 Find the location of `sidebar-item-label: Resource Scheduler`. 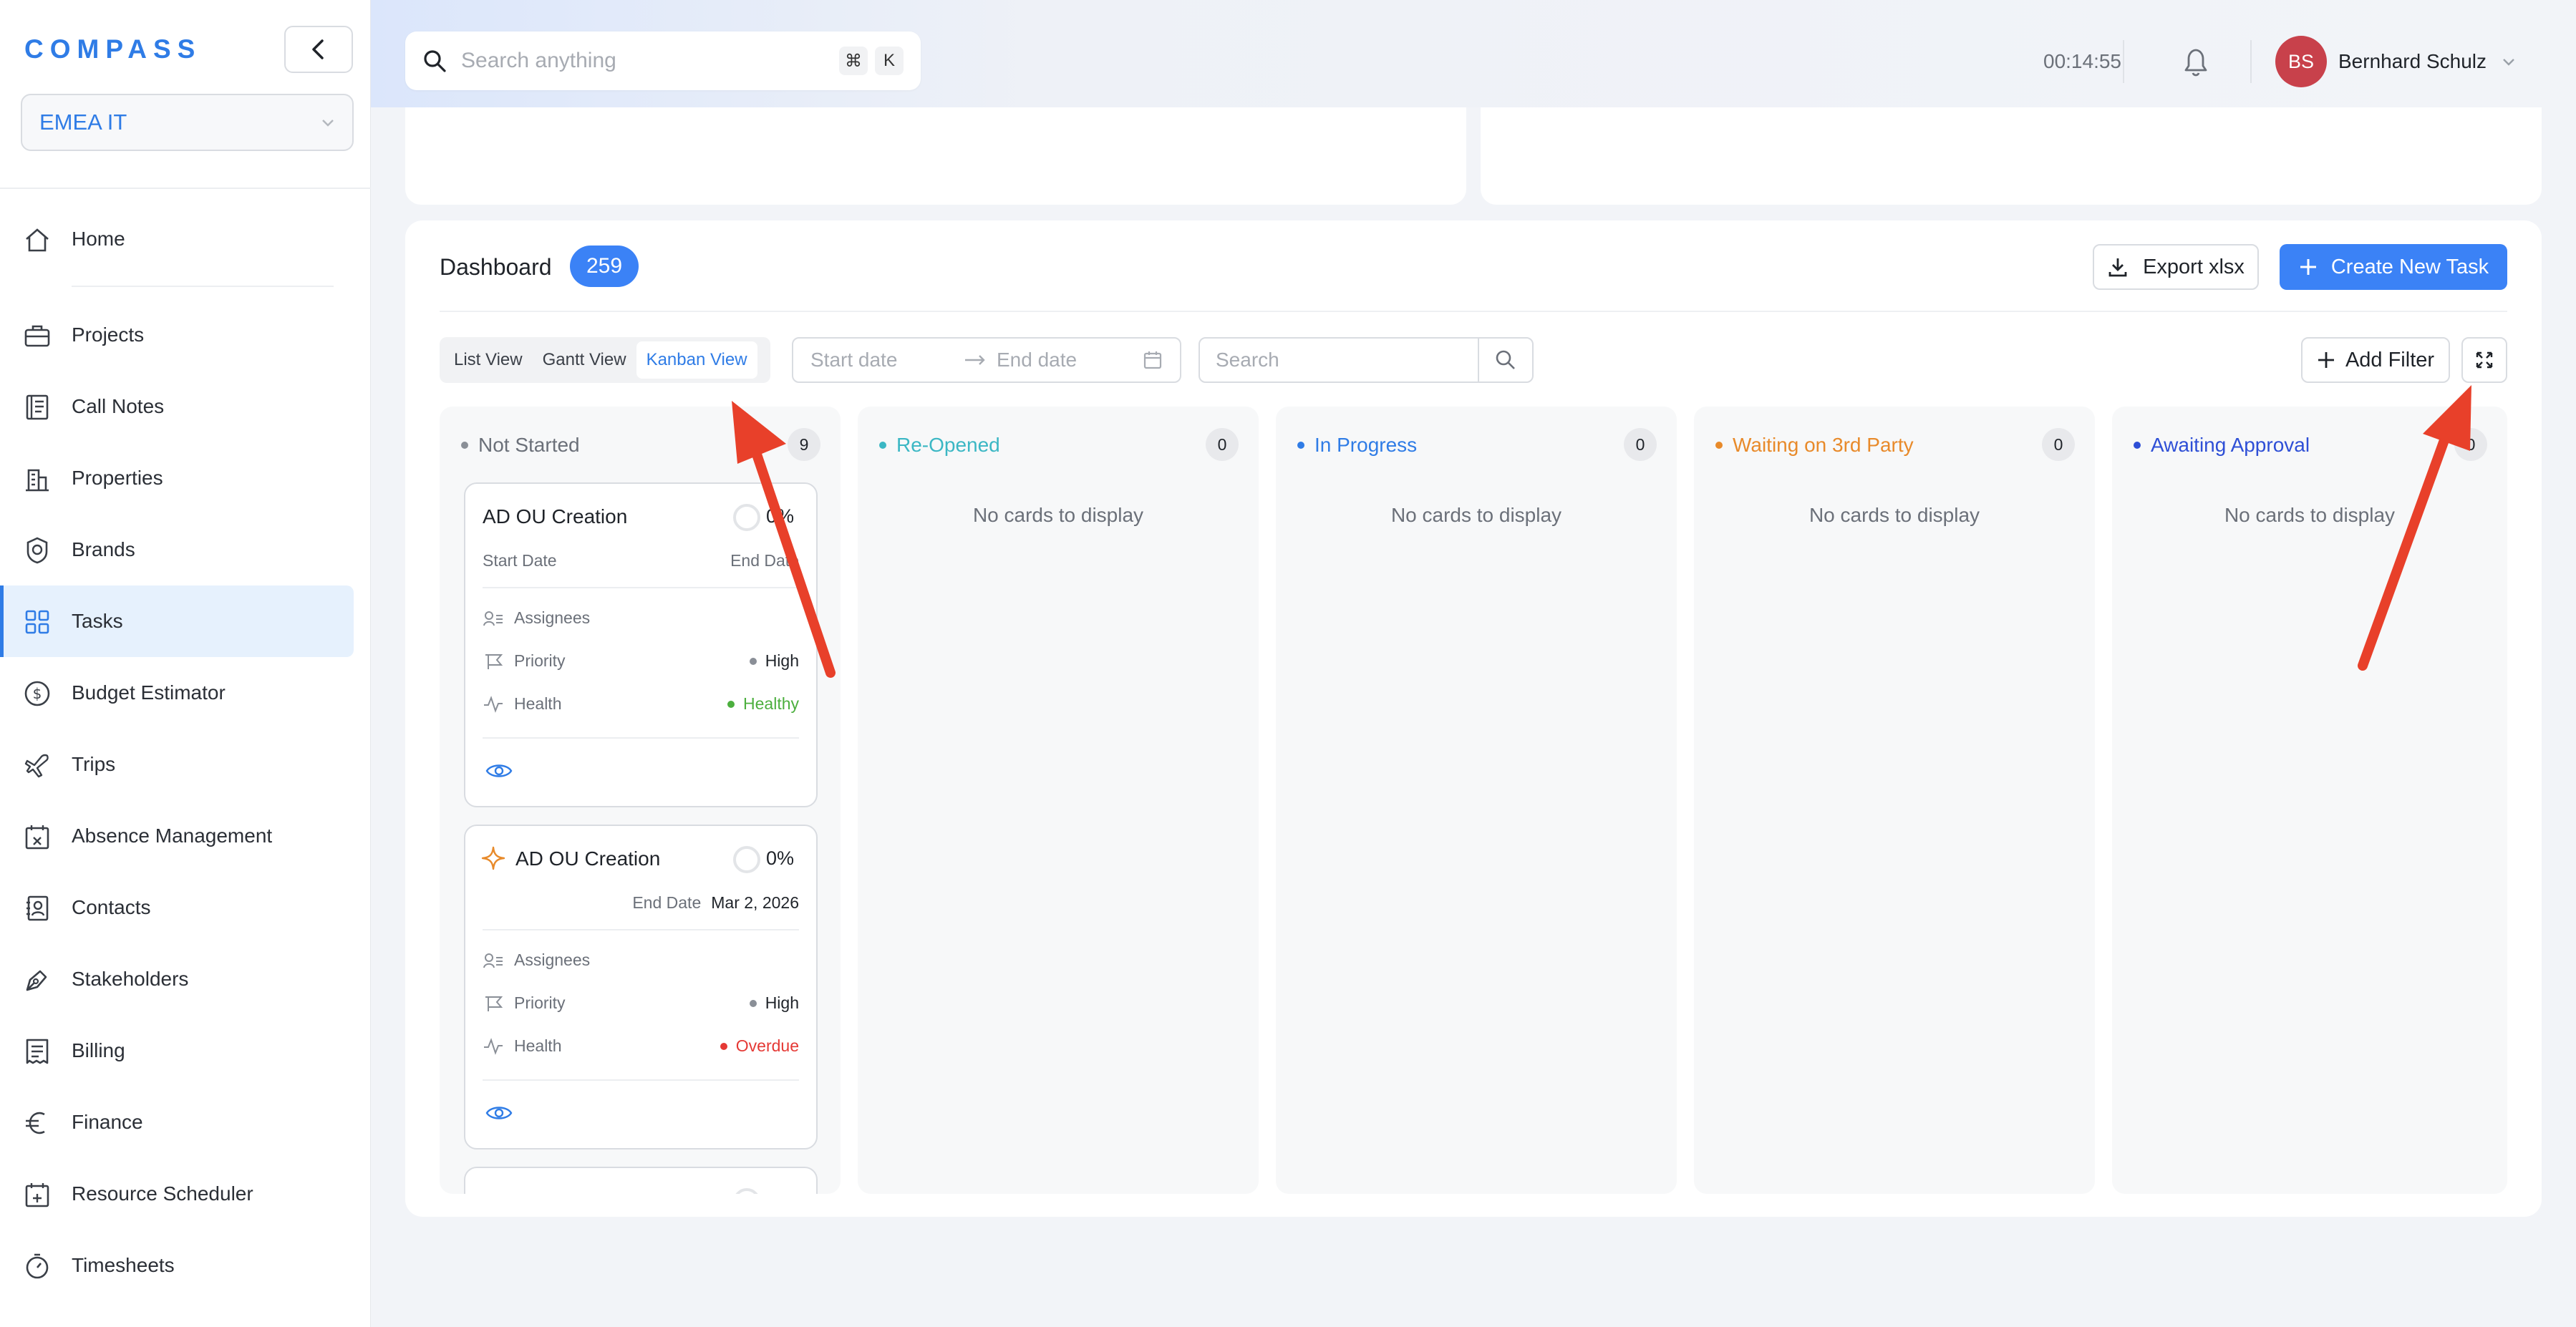

sidebar-item-label: Resource Scheduler is located at coordinates (162, 1193).